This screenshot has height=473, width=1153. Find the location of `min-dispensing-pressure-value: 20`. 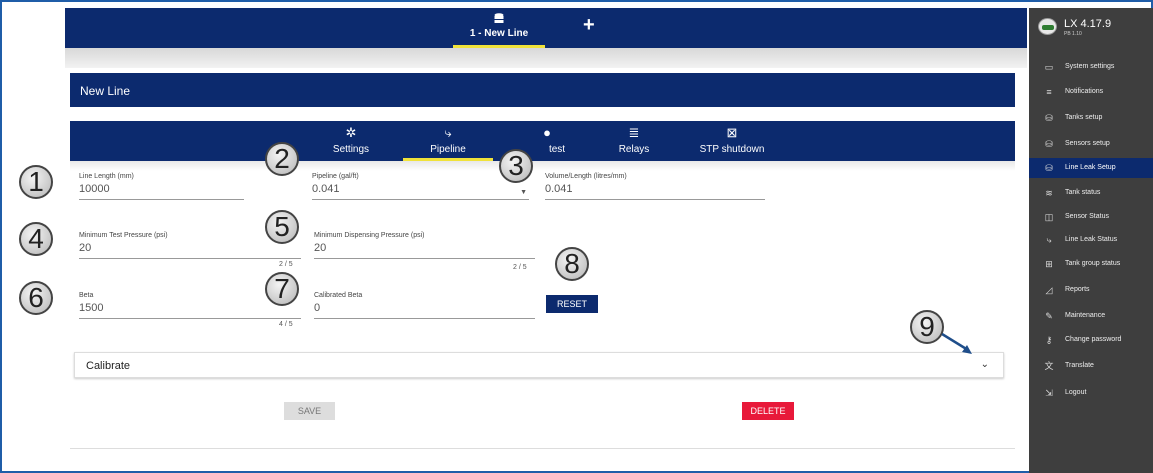

min-dispensing-pressure-value: 20 is located at coordinates (424, 248).